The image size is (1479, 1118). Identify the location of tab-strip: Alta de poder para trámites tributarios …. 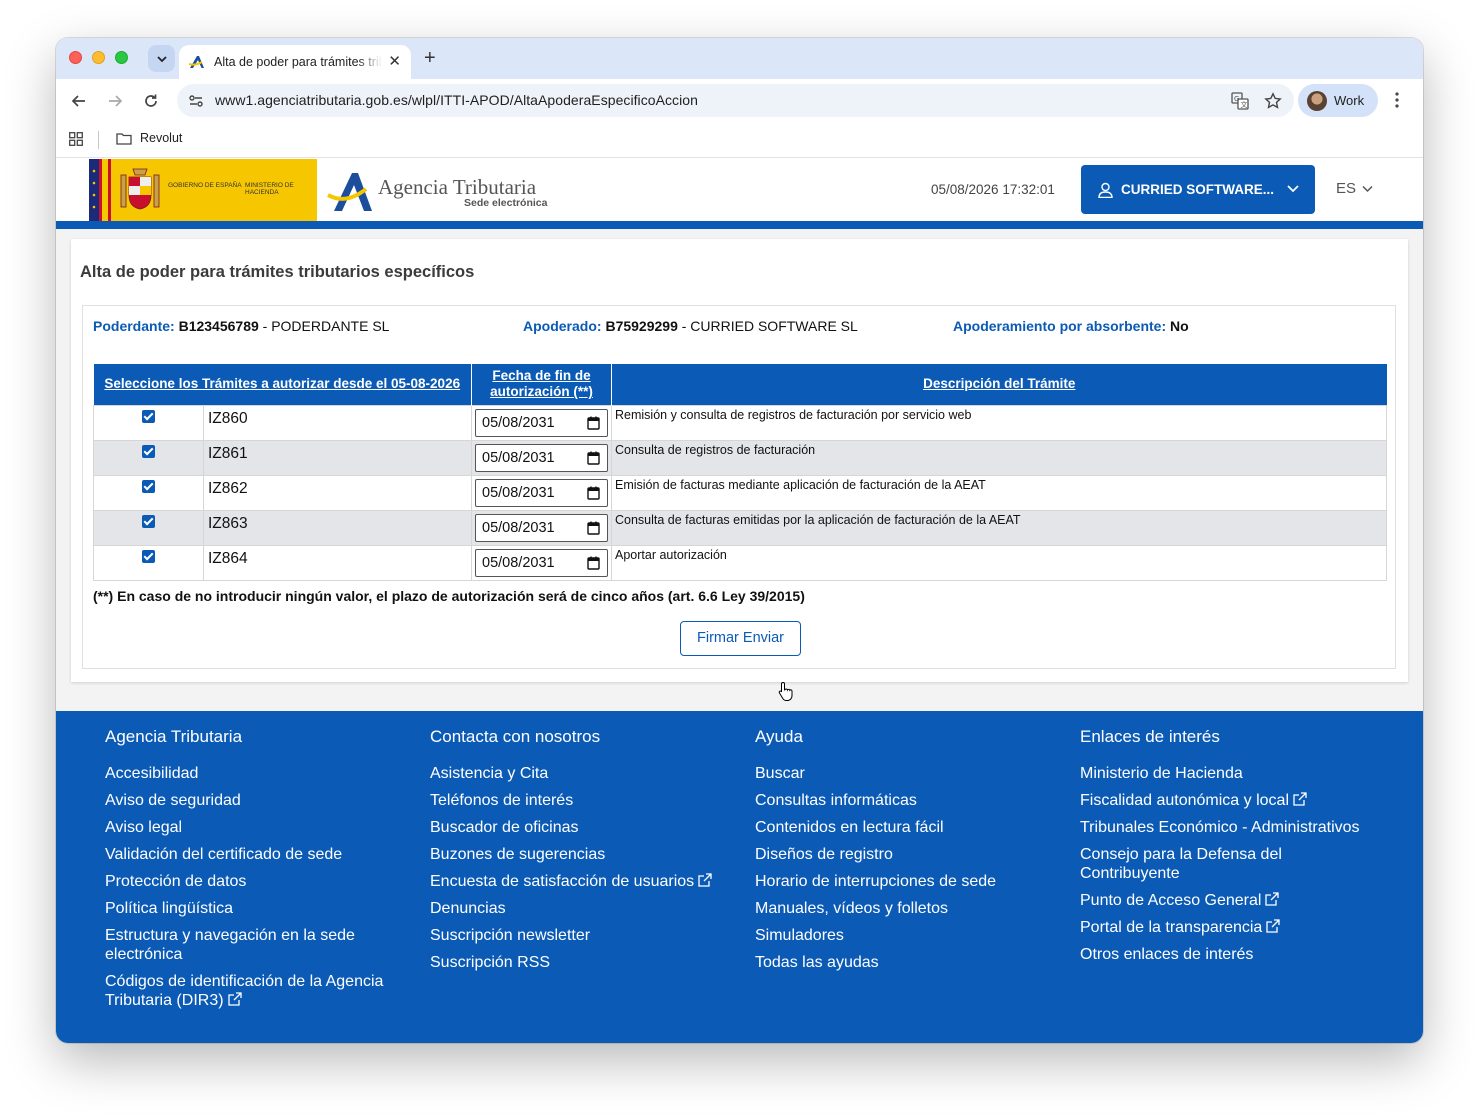
(739, 58).